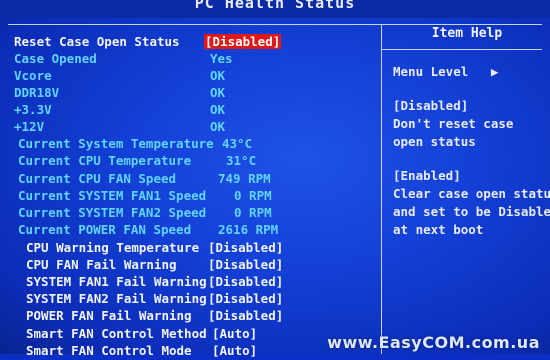  Describe the element at coordinates (112, 195) in the screenshot. I see `setting-label: Current SYSTEM FAN1 Speed` at that location.